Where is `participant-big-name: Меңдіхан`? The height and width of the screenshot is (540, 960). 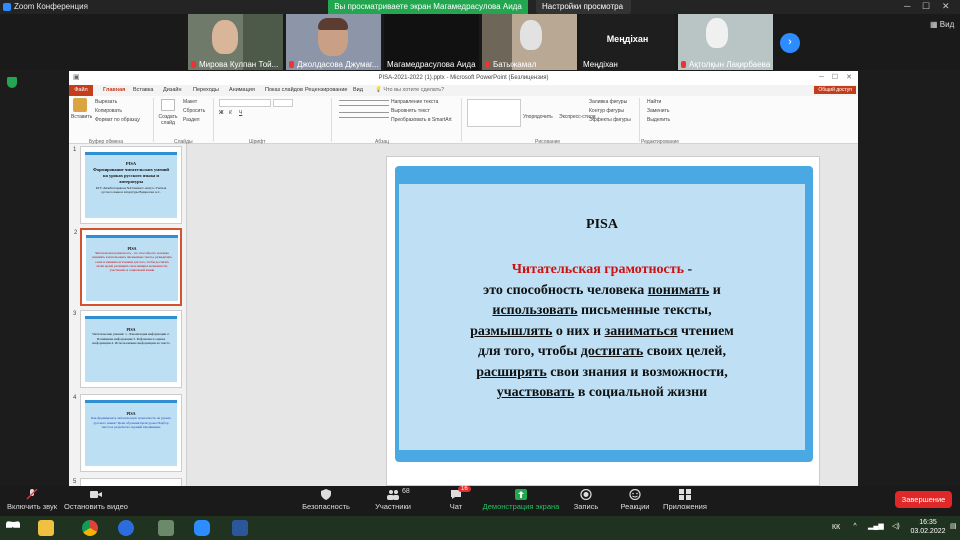
participant-big-name: Меңдіхан is located at coordinates (627, 39).